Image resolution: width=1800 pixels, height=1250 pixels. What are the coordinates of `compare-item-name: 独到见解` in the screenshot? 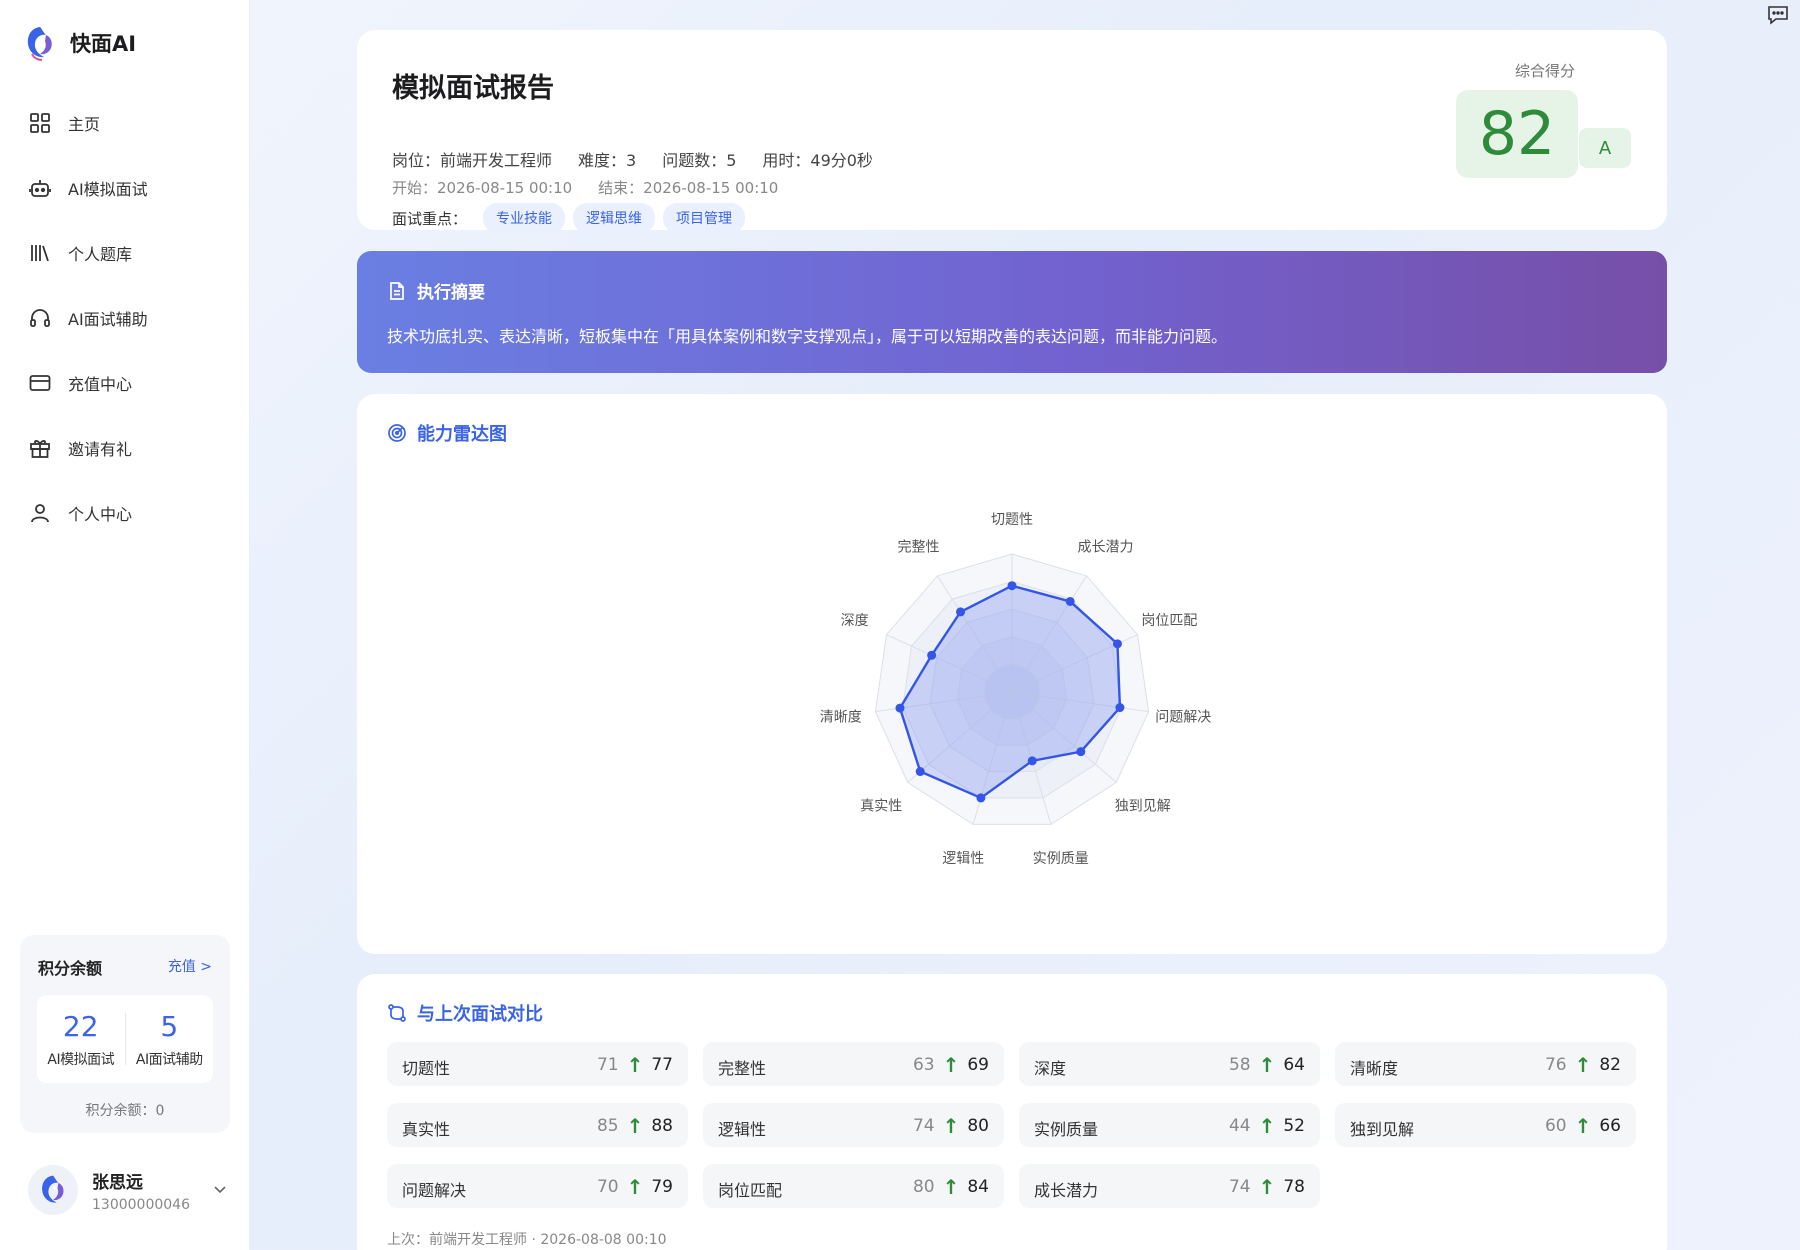 It's located at (1382, 1129).